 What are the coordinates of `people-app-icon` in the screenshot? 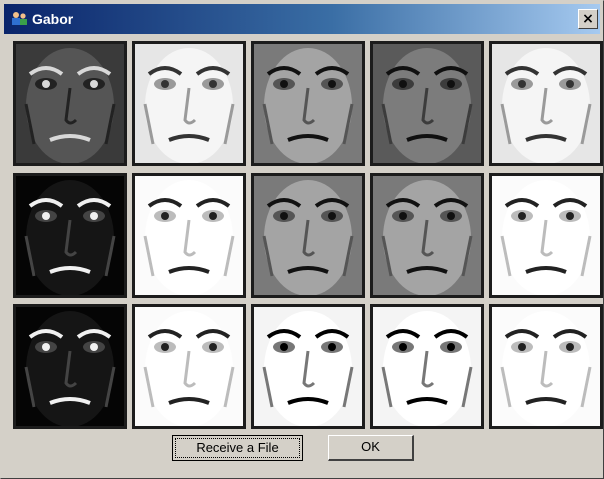 It's located at (19, 18).